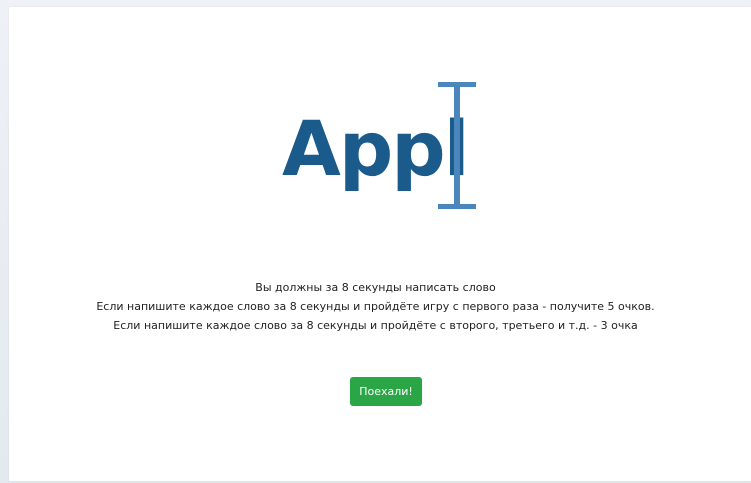  I want to click on app-logo: Appl, so click(380, 146).